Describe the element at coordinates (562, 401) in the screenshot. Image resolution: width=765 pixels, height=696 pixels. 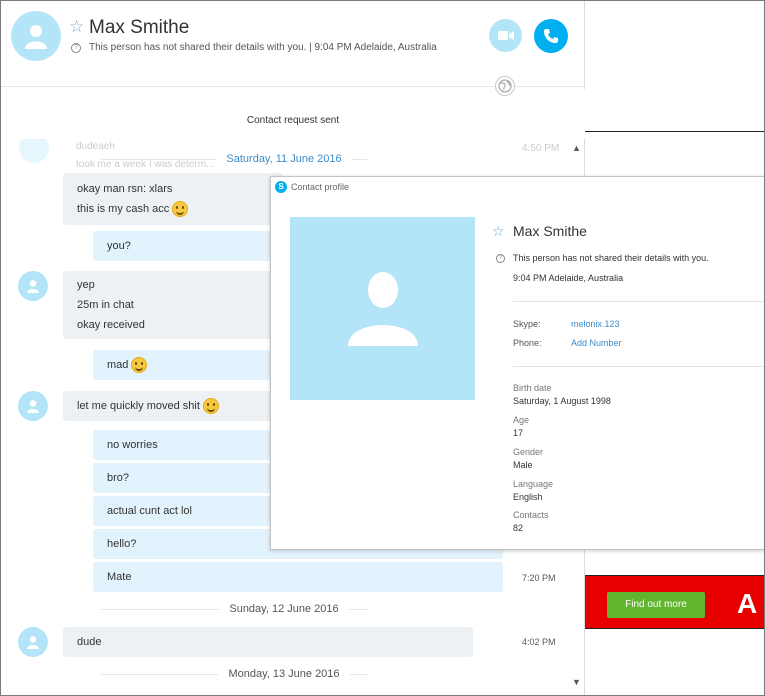
I see `birth-date-value: Saturday, 1 August 1998` at that location.